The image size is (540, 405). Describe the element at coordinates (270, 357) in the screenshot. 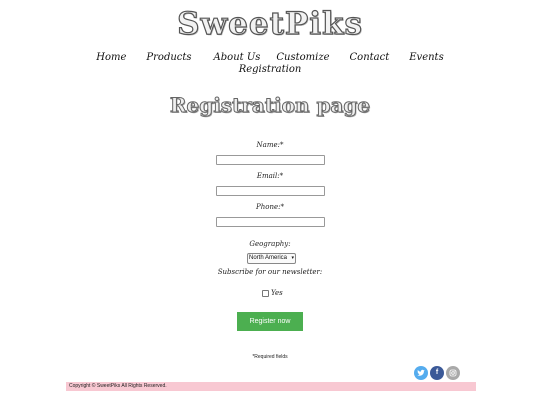

I see `required-fields-note: *Required fields` at that location.